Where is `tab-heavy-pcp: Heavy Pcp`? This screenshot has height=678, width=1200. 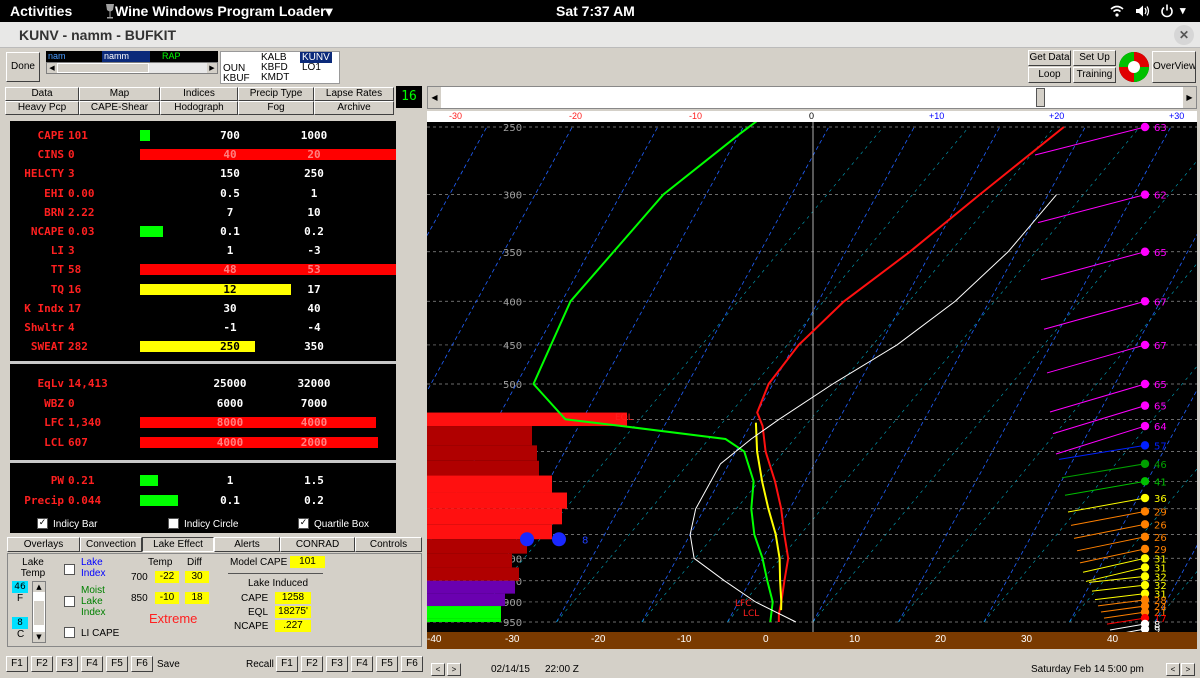 tab-heavy-pcp: Heavy Pcp is located at coordinates (42, 108).